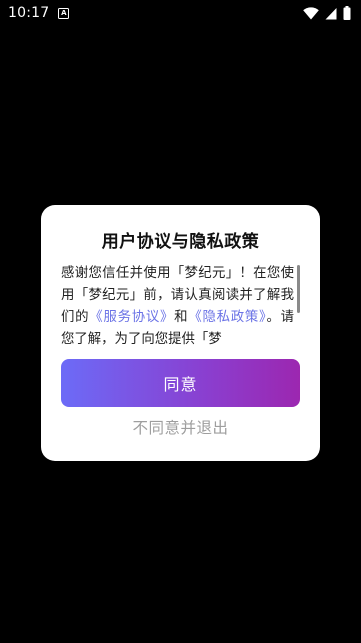  I want to click on service-agreement-link: 《服务协议》, so click(131, 317).